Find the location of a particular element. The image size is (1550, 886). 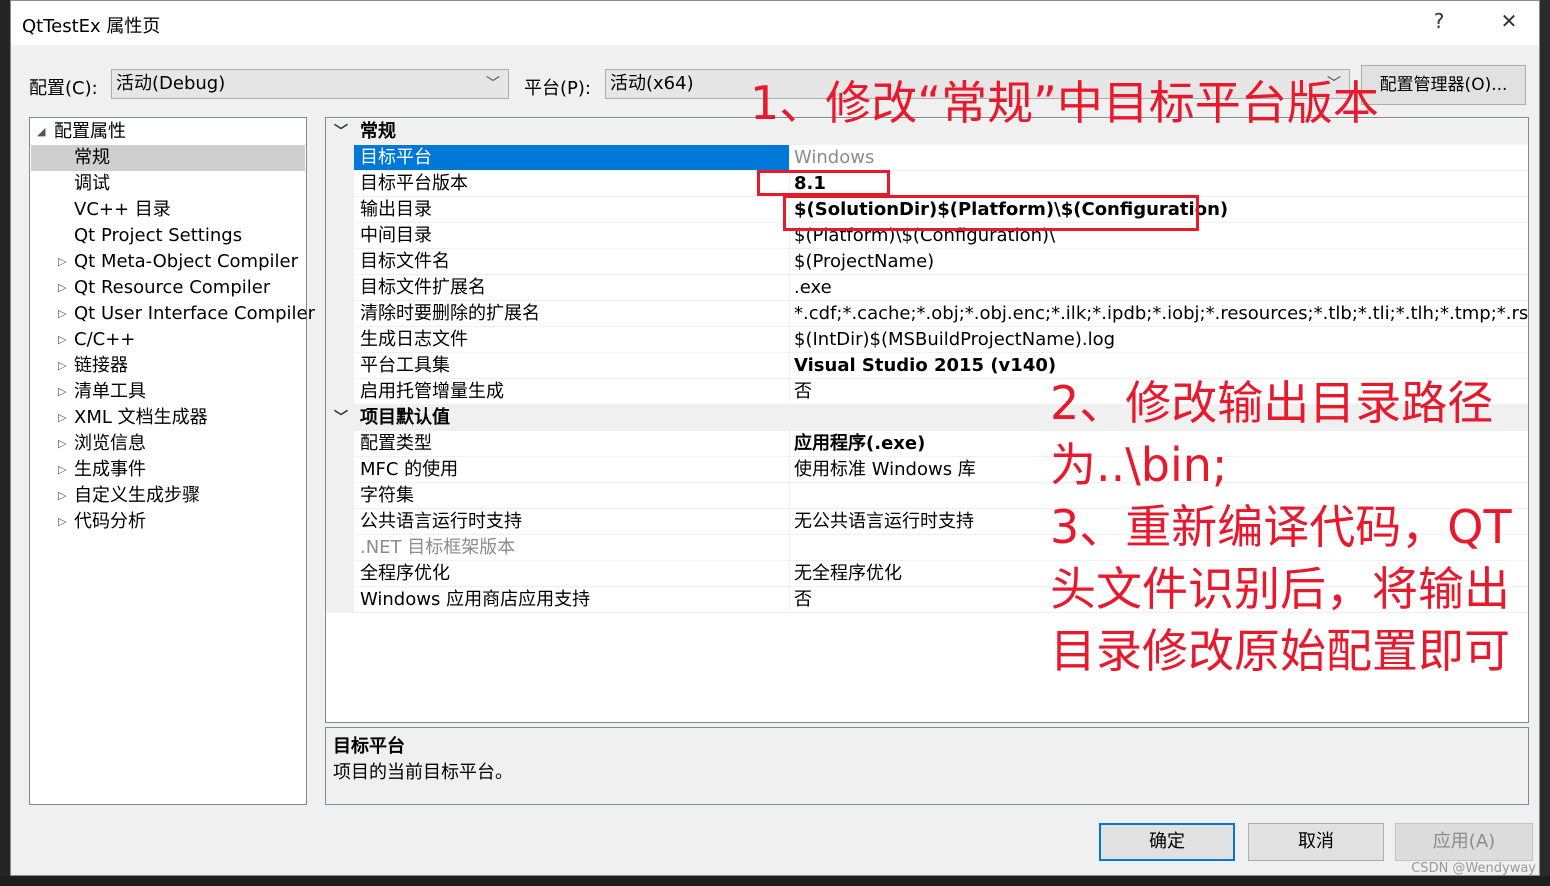

config-value: 活动(Debug) is located at coordinates (171, 83).